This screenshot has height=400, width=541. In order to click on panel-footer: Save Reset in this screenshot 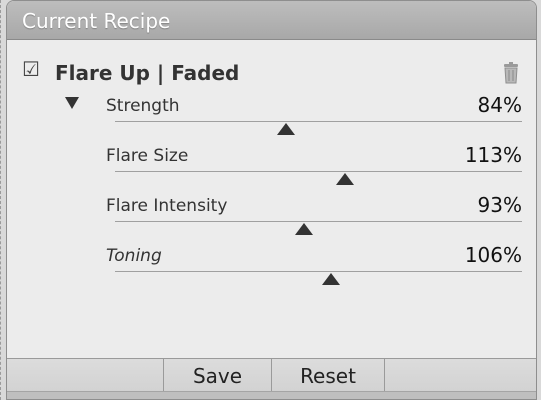, I will do `click(271, 378)`.